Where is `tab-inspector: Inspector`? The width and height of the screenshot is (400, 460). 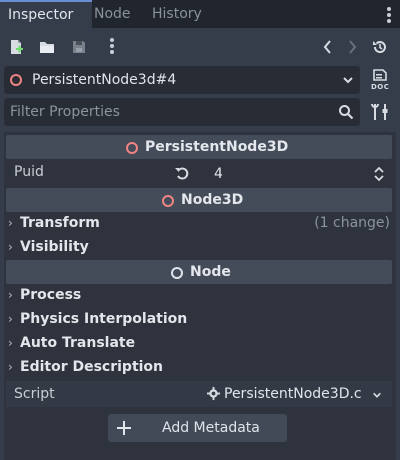
tab-inspector: Inspector is located at coordinates (46, 14).